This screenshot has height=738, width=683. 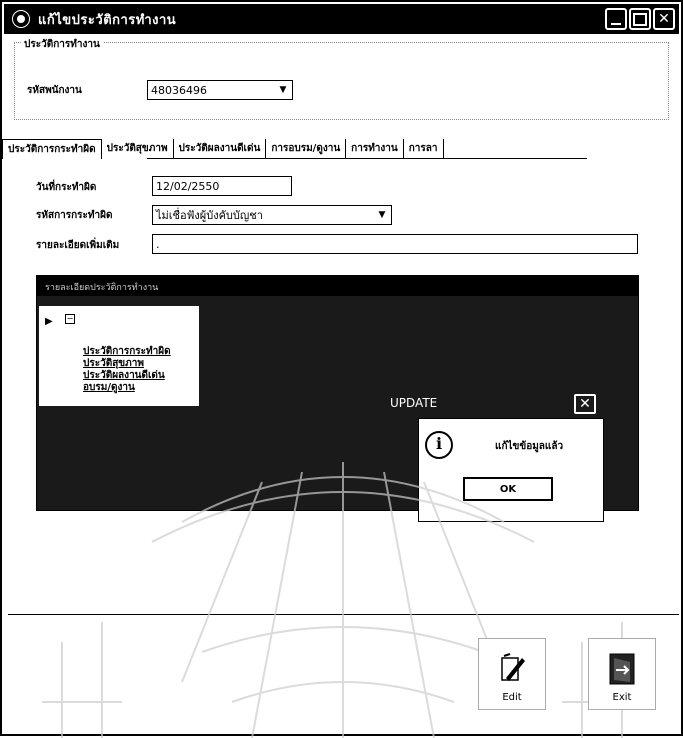 I want to click on maximize-button, so click(x=640, y=19).